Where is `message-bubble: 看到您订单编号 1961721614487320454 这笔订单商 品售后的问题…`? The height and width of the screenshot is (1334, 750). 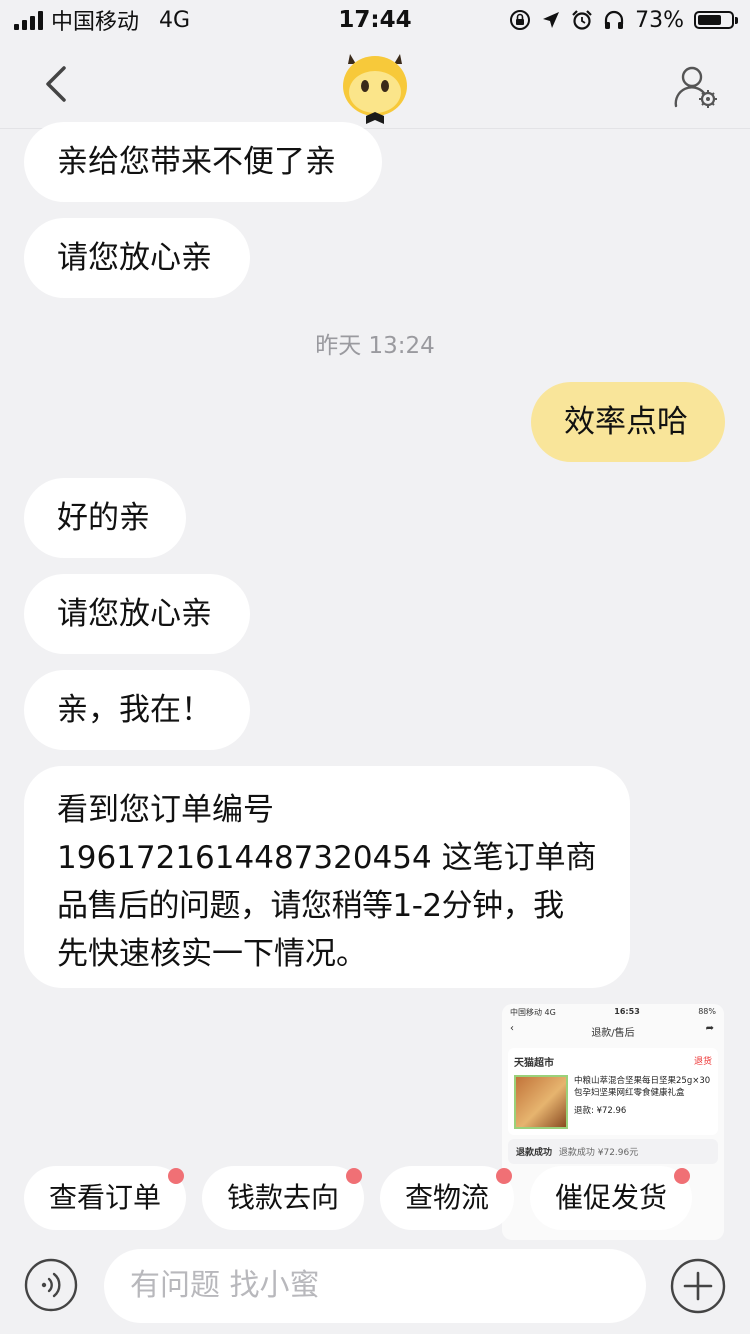
message-bubble: 看到您订单编号 1961721614487320454 这笔订单商 品售后的问题… is located at coordinates (327, 877).